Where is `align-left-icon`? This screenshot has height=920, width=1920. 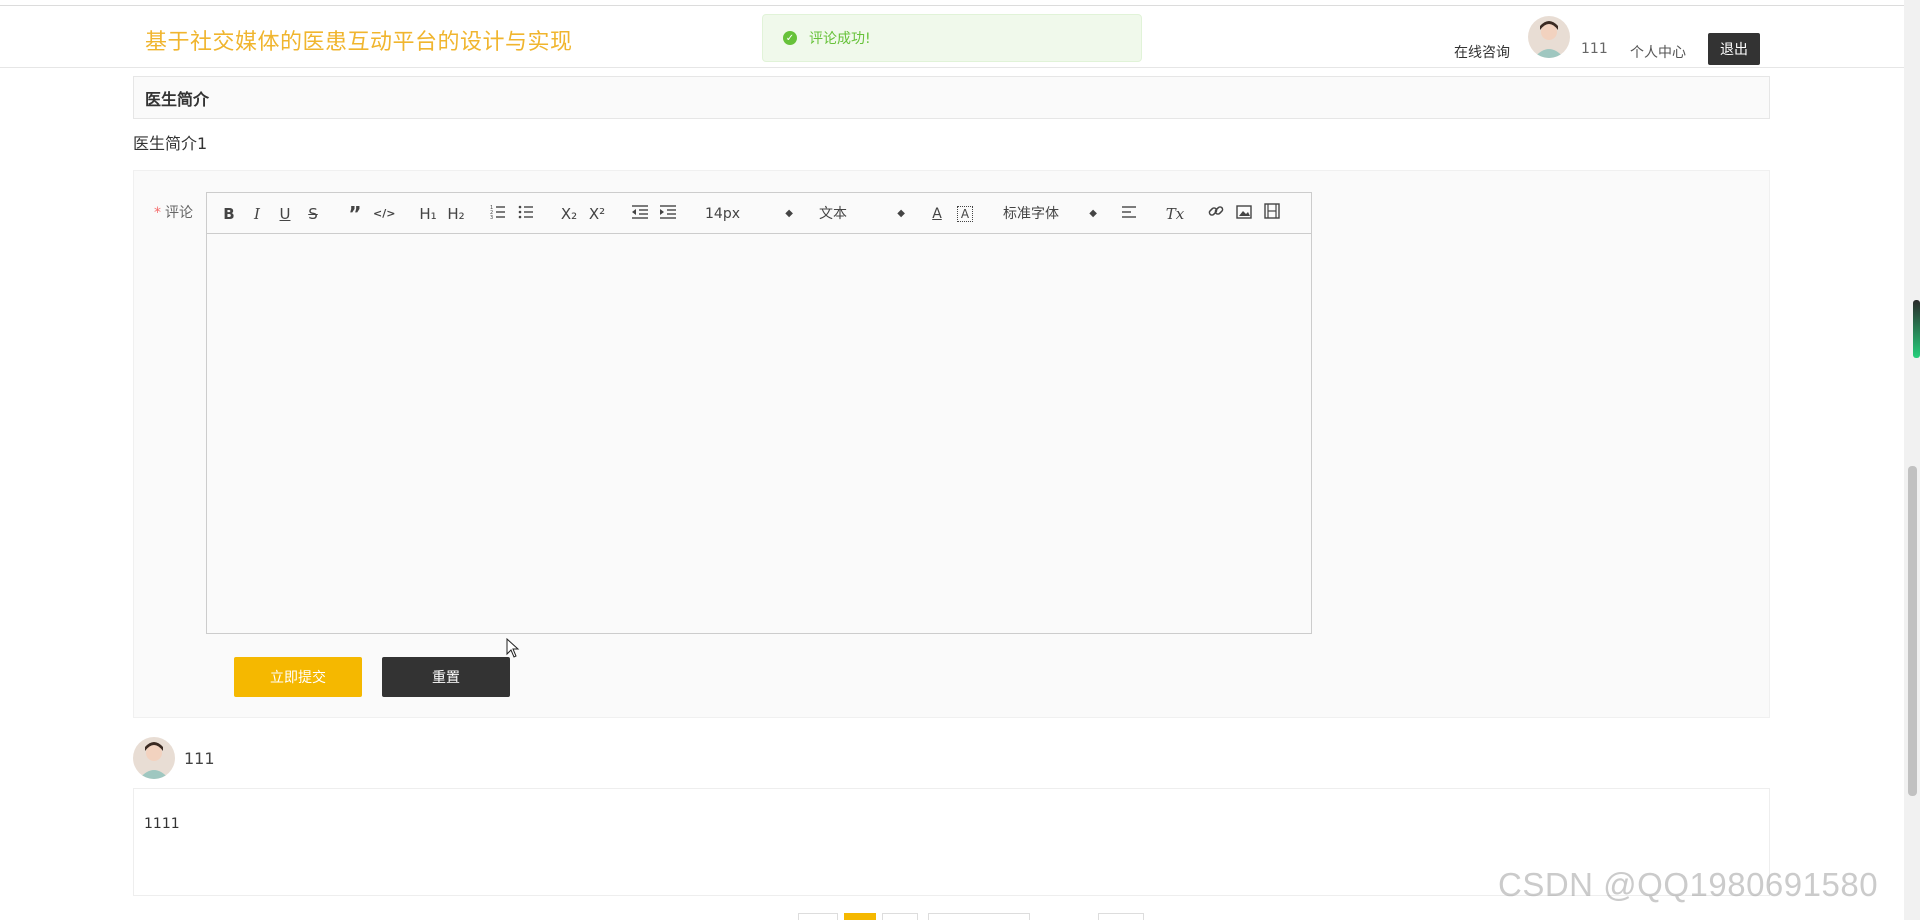
align-left-icon is located at coordinates (1130, 214).